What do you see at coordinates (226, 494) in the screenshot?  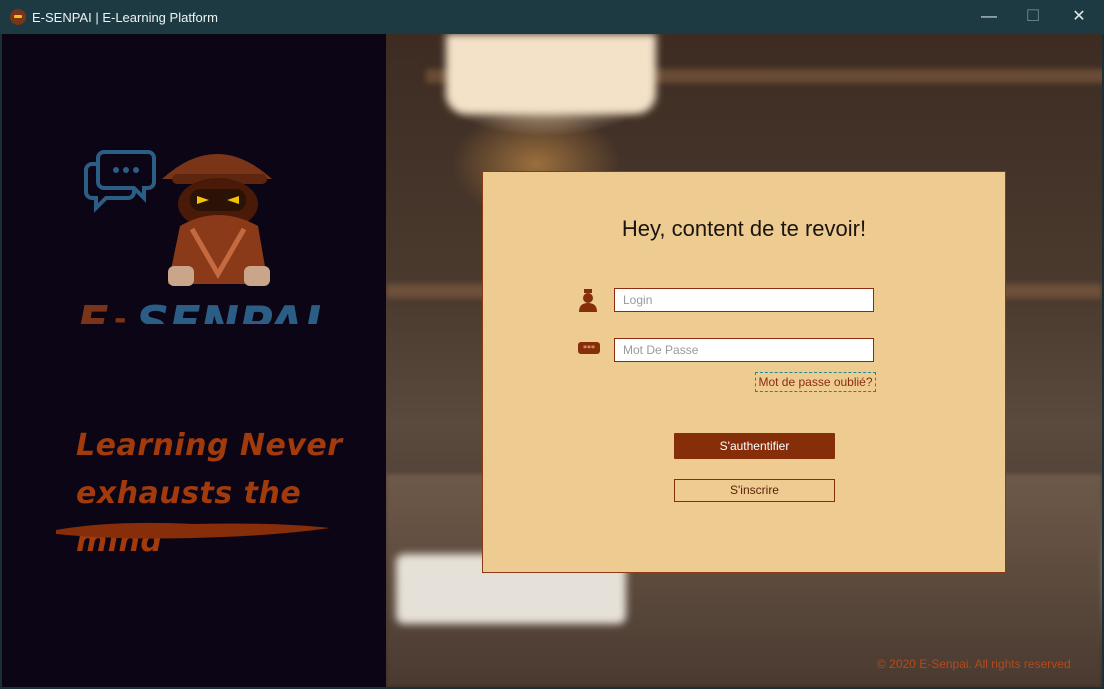 I see `tagline: Learning Never exhausts the mind` at bounding box center [226, 494].